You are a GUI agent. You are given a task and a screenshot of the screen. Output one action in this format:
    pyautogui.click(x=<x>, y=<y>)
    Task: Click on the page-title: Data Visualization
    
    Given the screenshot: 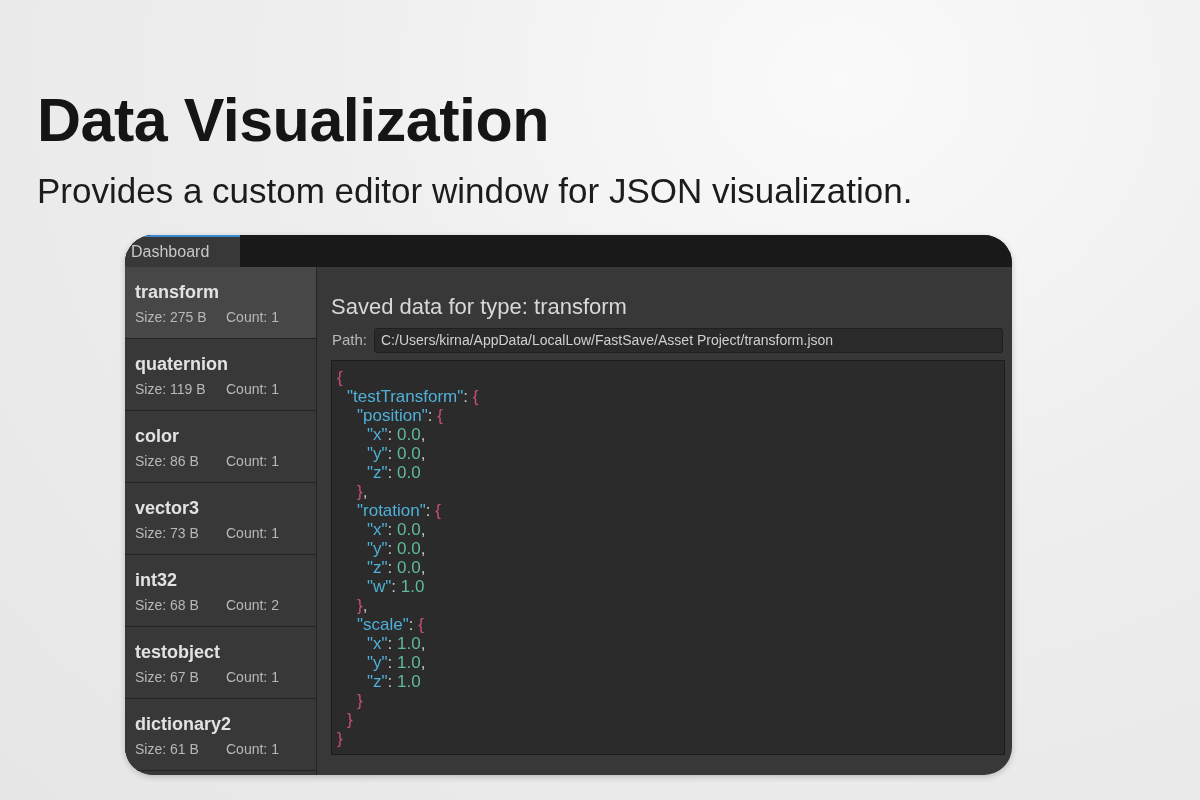 What is the action you would take?
    pyautogui.click(x=293, y=120)
    